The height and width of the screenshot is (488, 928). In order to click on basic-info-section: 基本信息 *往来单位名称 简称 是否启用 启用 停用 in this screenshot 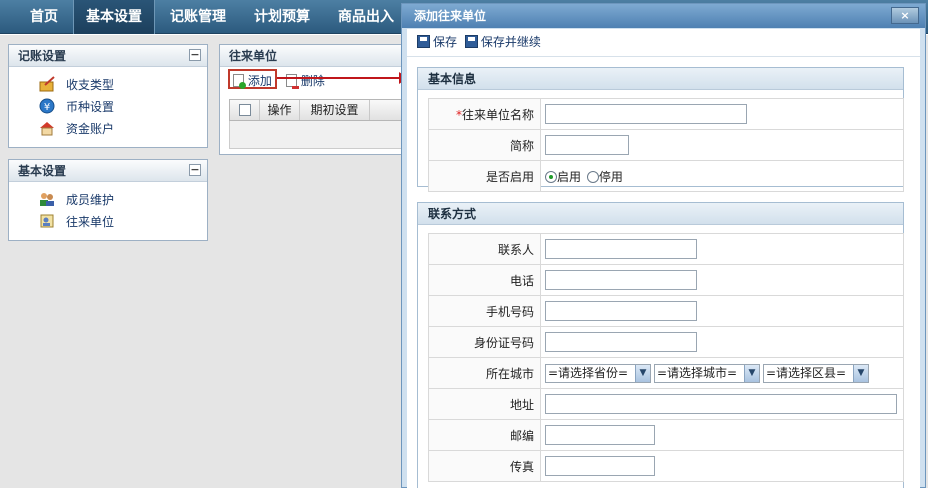, I will do `click(660, 129)`.